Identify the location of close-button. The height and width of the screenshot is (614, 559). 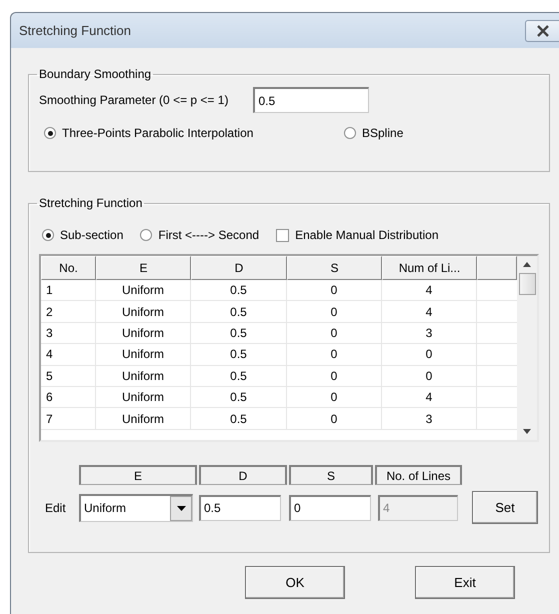
(542, 31).